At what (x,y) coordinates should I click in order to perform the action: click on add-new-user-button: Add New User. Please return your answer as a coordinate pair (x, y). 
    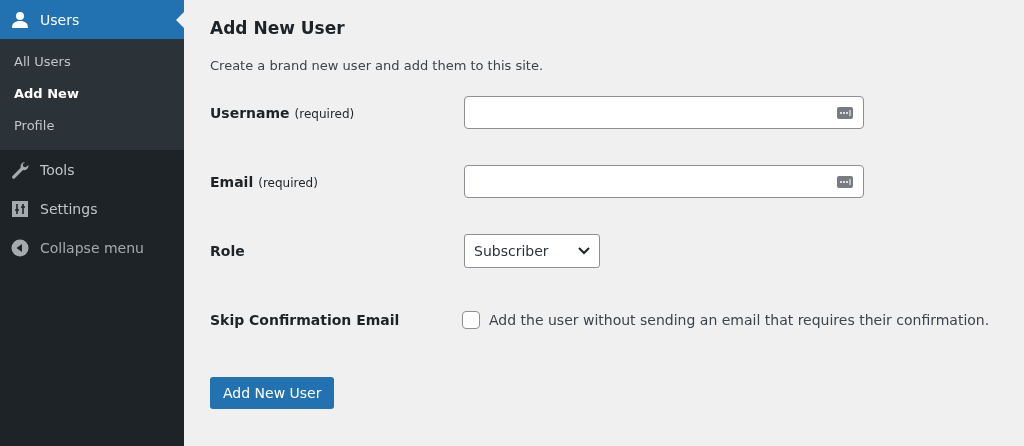
    Looking at the image, I should click on (272, 393).